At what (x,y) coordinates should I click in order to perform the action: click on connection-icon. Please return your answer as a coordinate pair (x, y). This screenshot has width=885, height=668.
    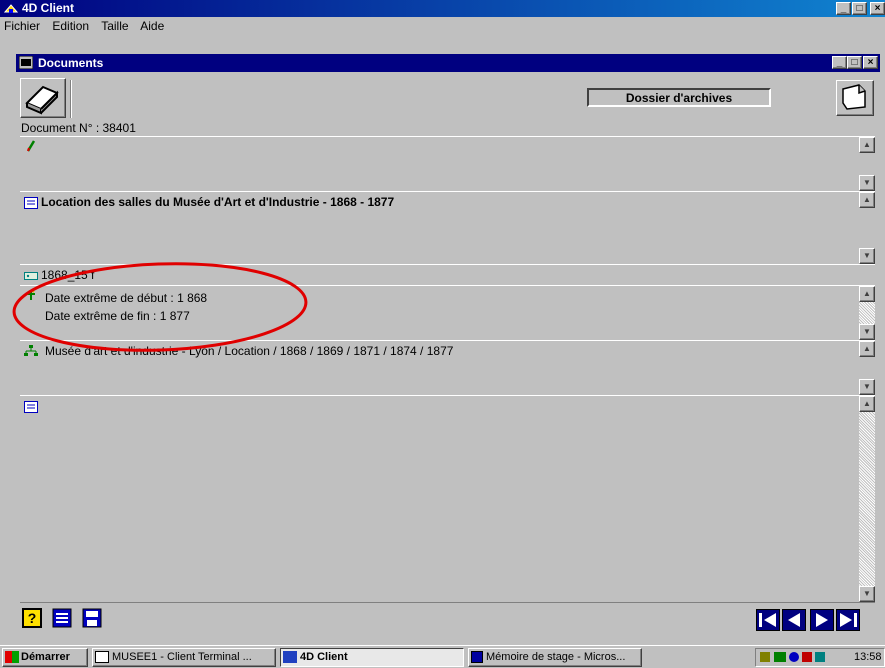
    Looking at the image, I should click on (794, 657).